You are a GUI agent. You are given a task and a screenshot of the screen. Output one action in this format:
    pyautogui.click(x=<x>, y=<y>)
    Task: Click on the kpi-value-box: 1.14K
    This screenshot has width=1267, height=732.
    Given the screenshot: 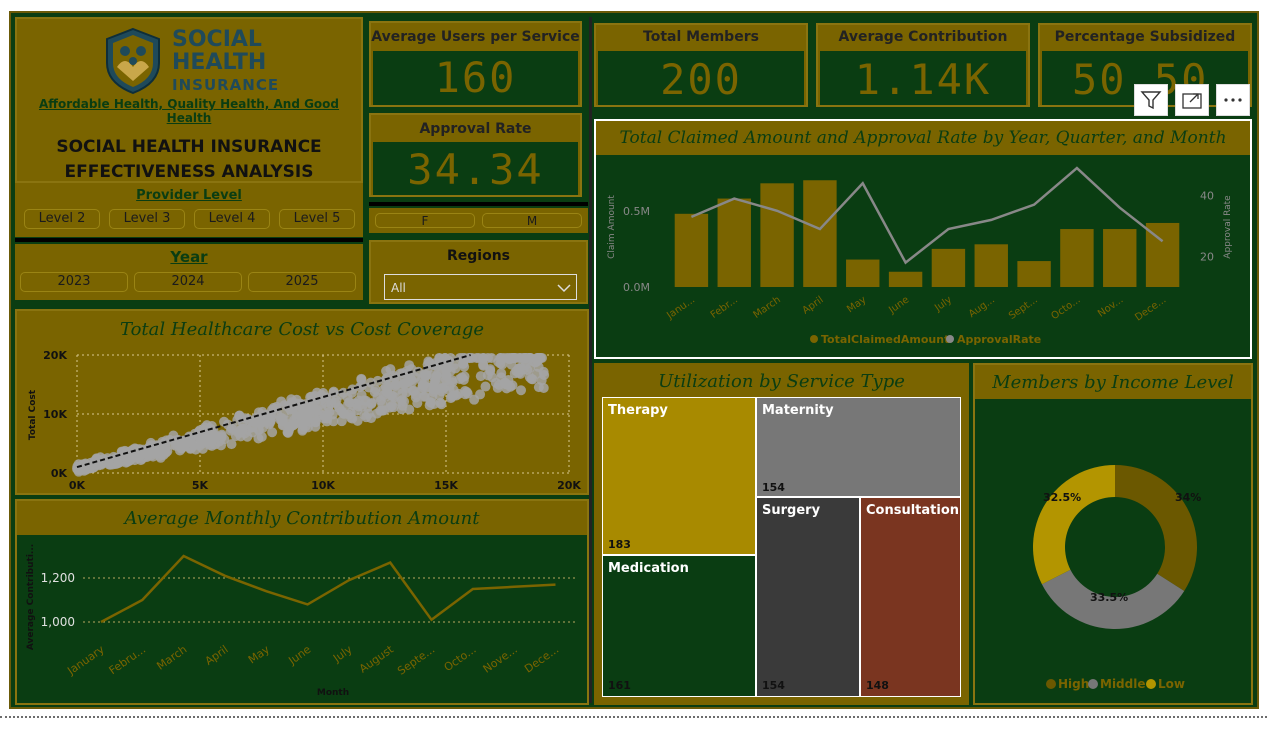 What is the action you would take?
    pyautogui.click(x=923, y=78)
    